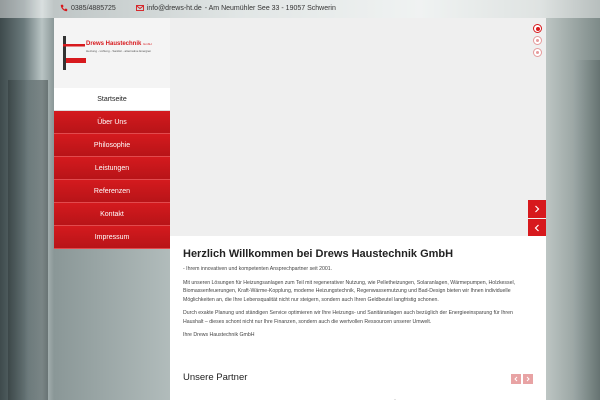 This screenshot has width=600, height=400. What do you see at coordinates (112, 237) in the screenshot?
I see `nav-item-impressum: Impressum` at bounding box center [112, 237].